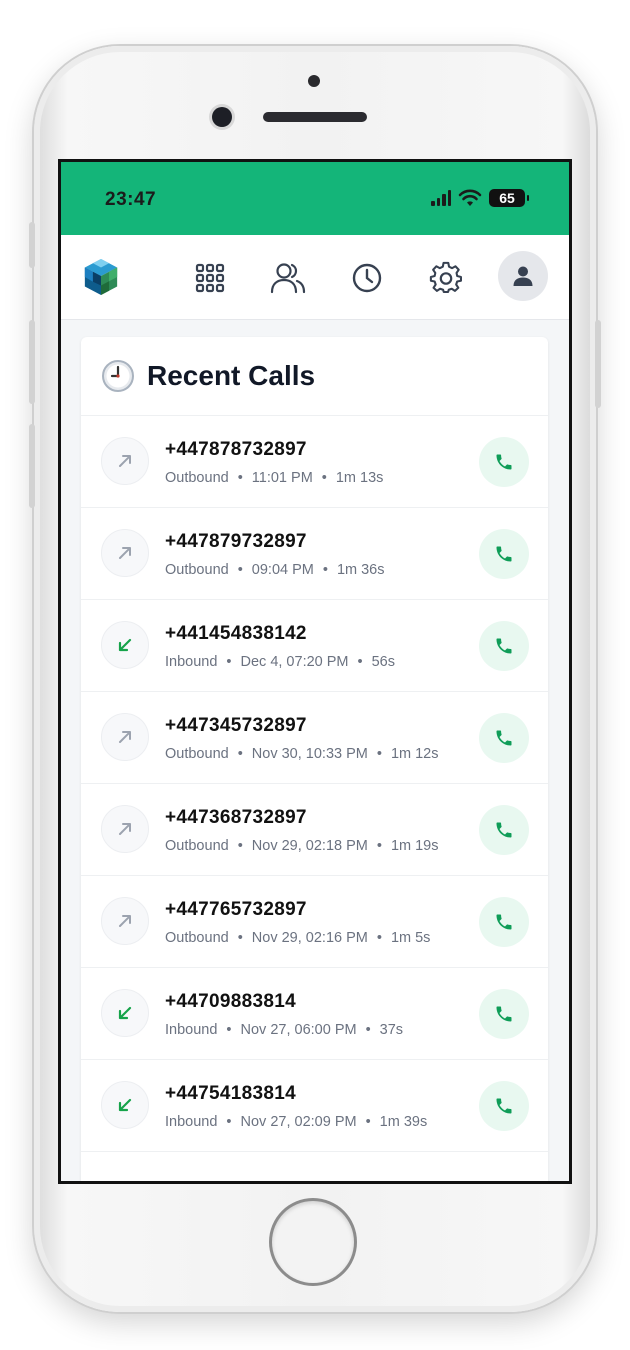 The height and width of the screenshot is (1350, 630). Describe the element at coordinates (236, 909) in the screenshot. I see `call-number: +447765732897` at that location.